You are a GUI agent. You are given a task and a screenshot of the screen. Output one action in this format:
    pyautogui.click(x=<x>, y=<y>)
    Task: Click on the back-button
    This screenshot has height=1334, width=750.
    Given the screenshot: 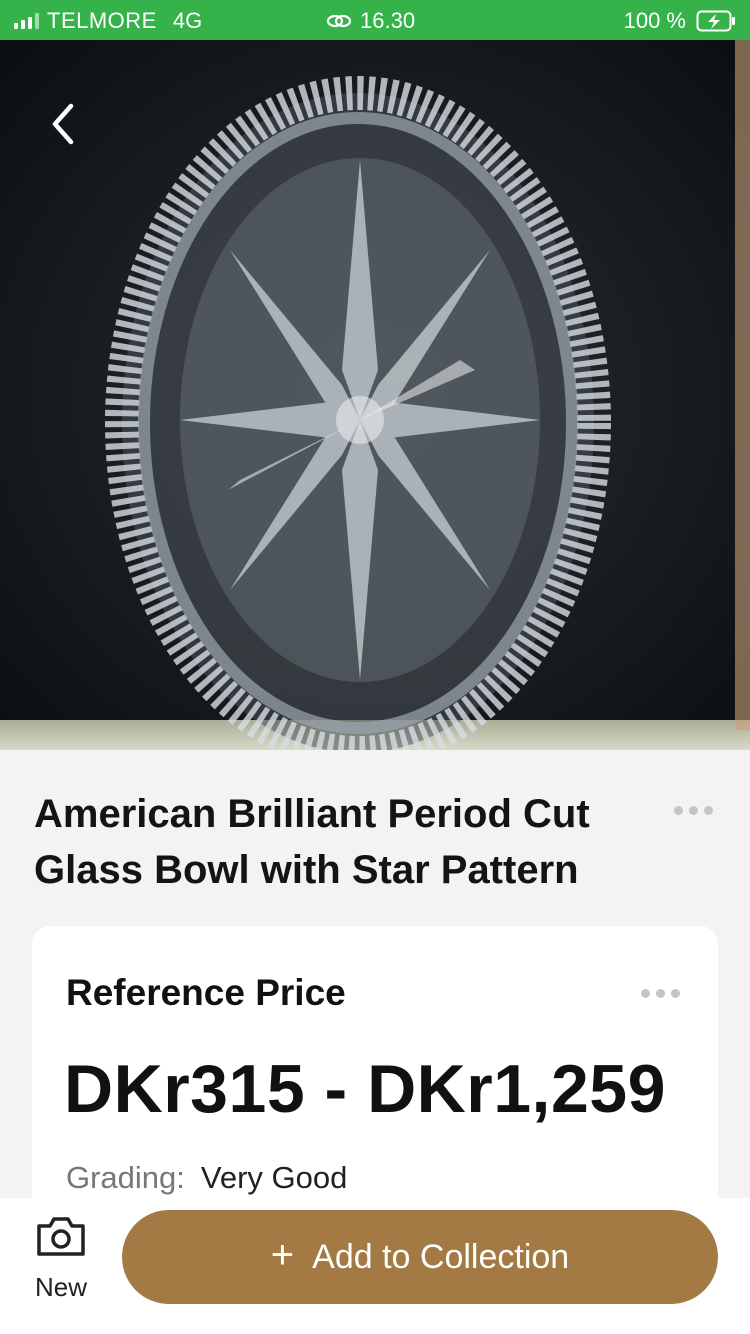 What is the action you would take?
    pyautogui.click(x=63, y=124)
    